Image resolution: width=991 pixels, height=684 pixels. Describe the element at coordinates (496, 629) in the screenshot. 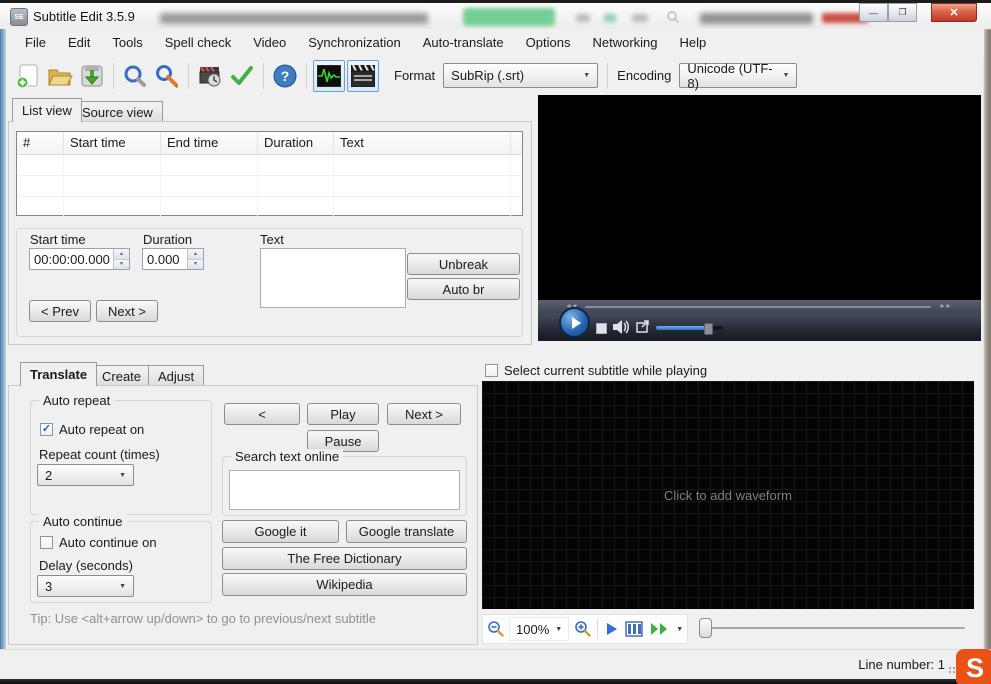

I see `zoom-out-icon` at that location.